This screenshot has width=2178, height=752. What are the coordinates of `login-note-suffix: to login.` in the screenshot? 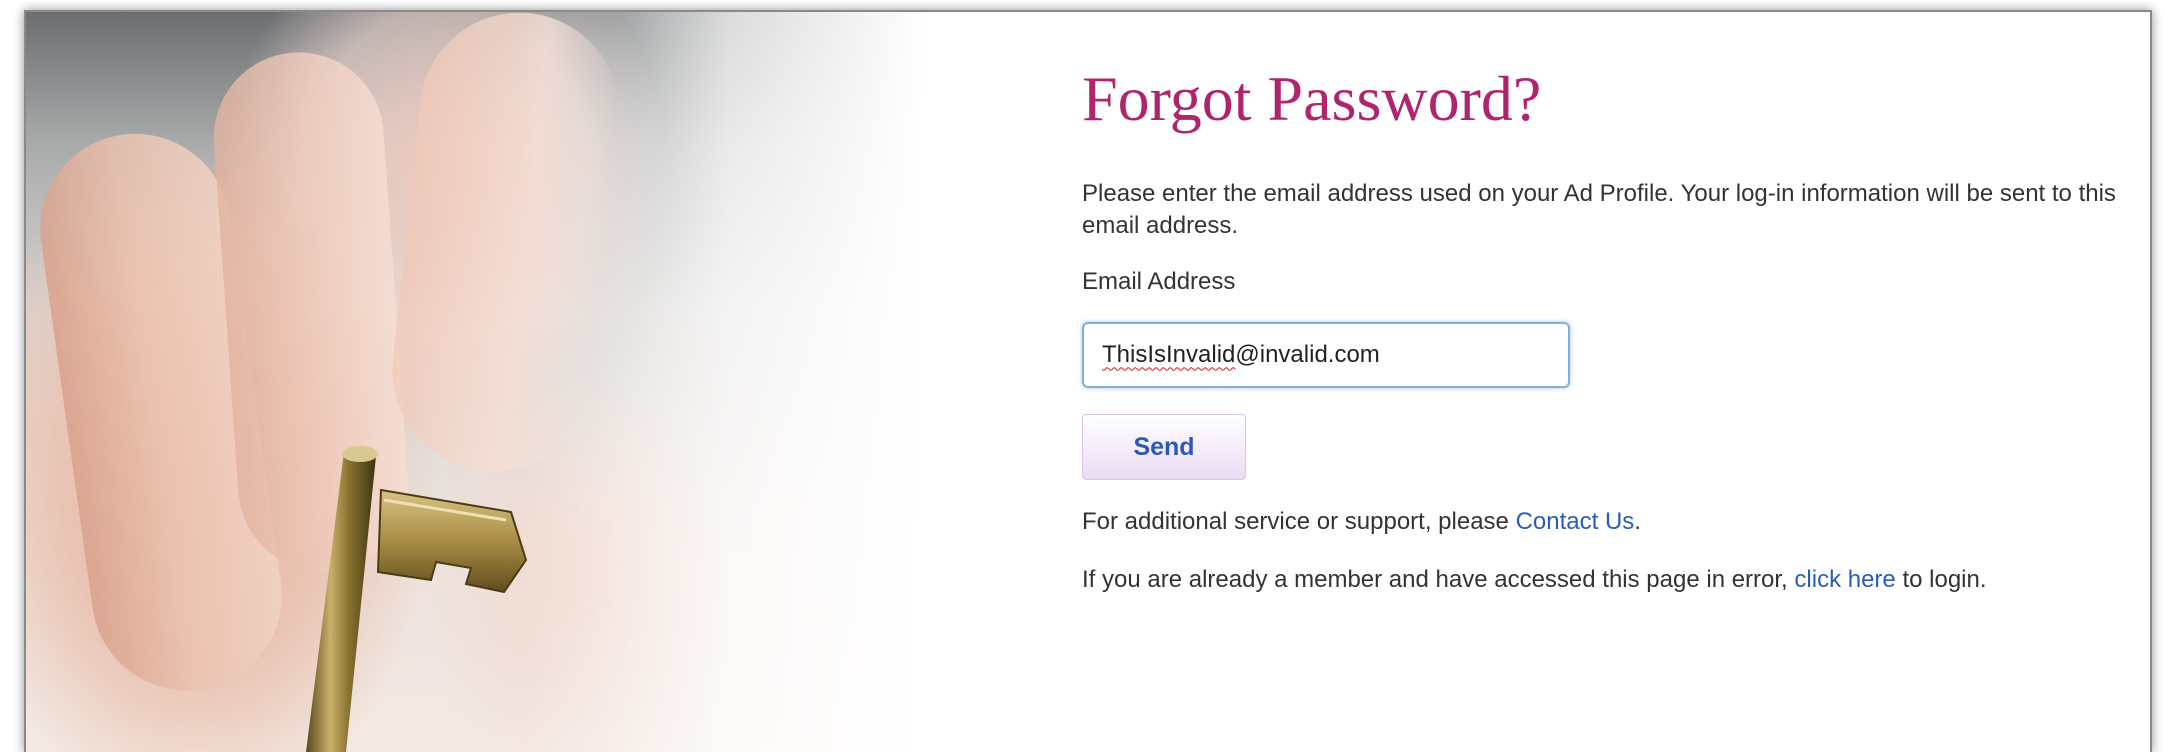 It's located at (1941, 580).